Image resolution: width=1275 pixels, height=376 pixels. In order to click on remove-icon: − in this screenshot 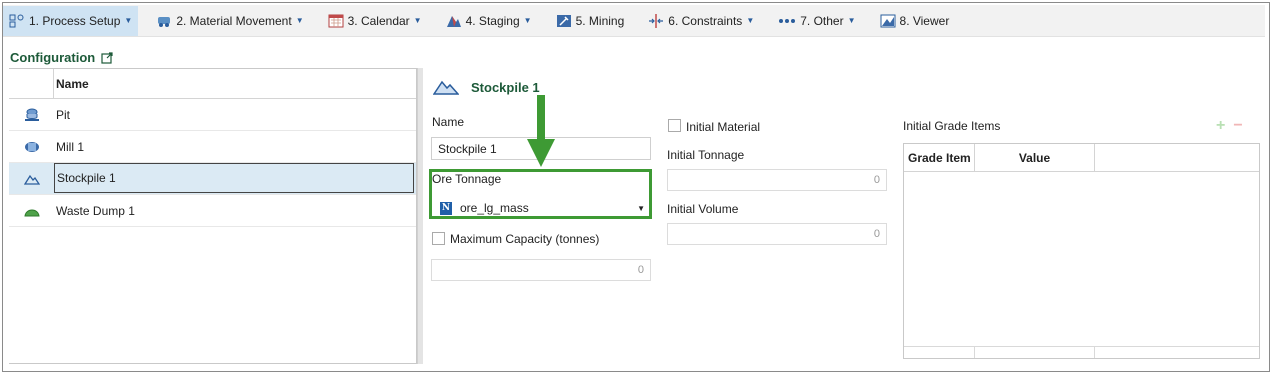, I will do `click(1237, 126)`.